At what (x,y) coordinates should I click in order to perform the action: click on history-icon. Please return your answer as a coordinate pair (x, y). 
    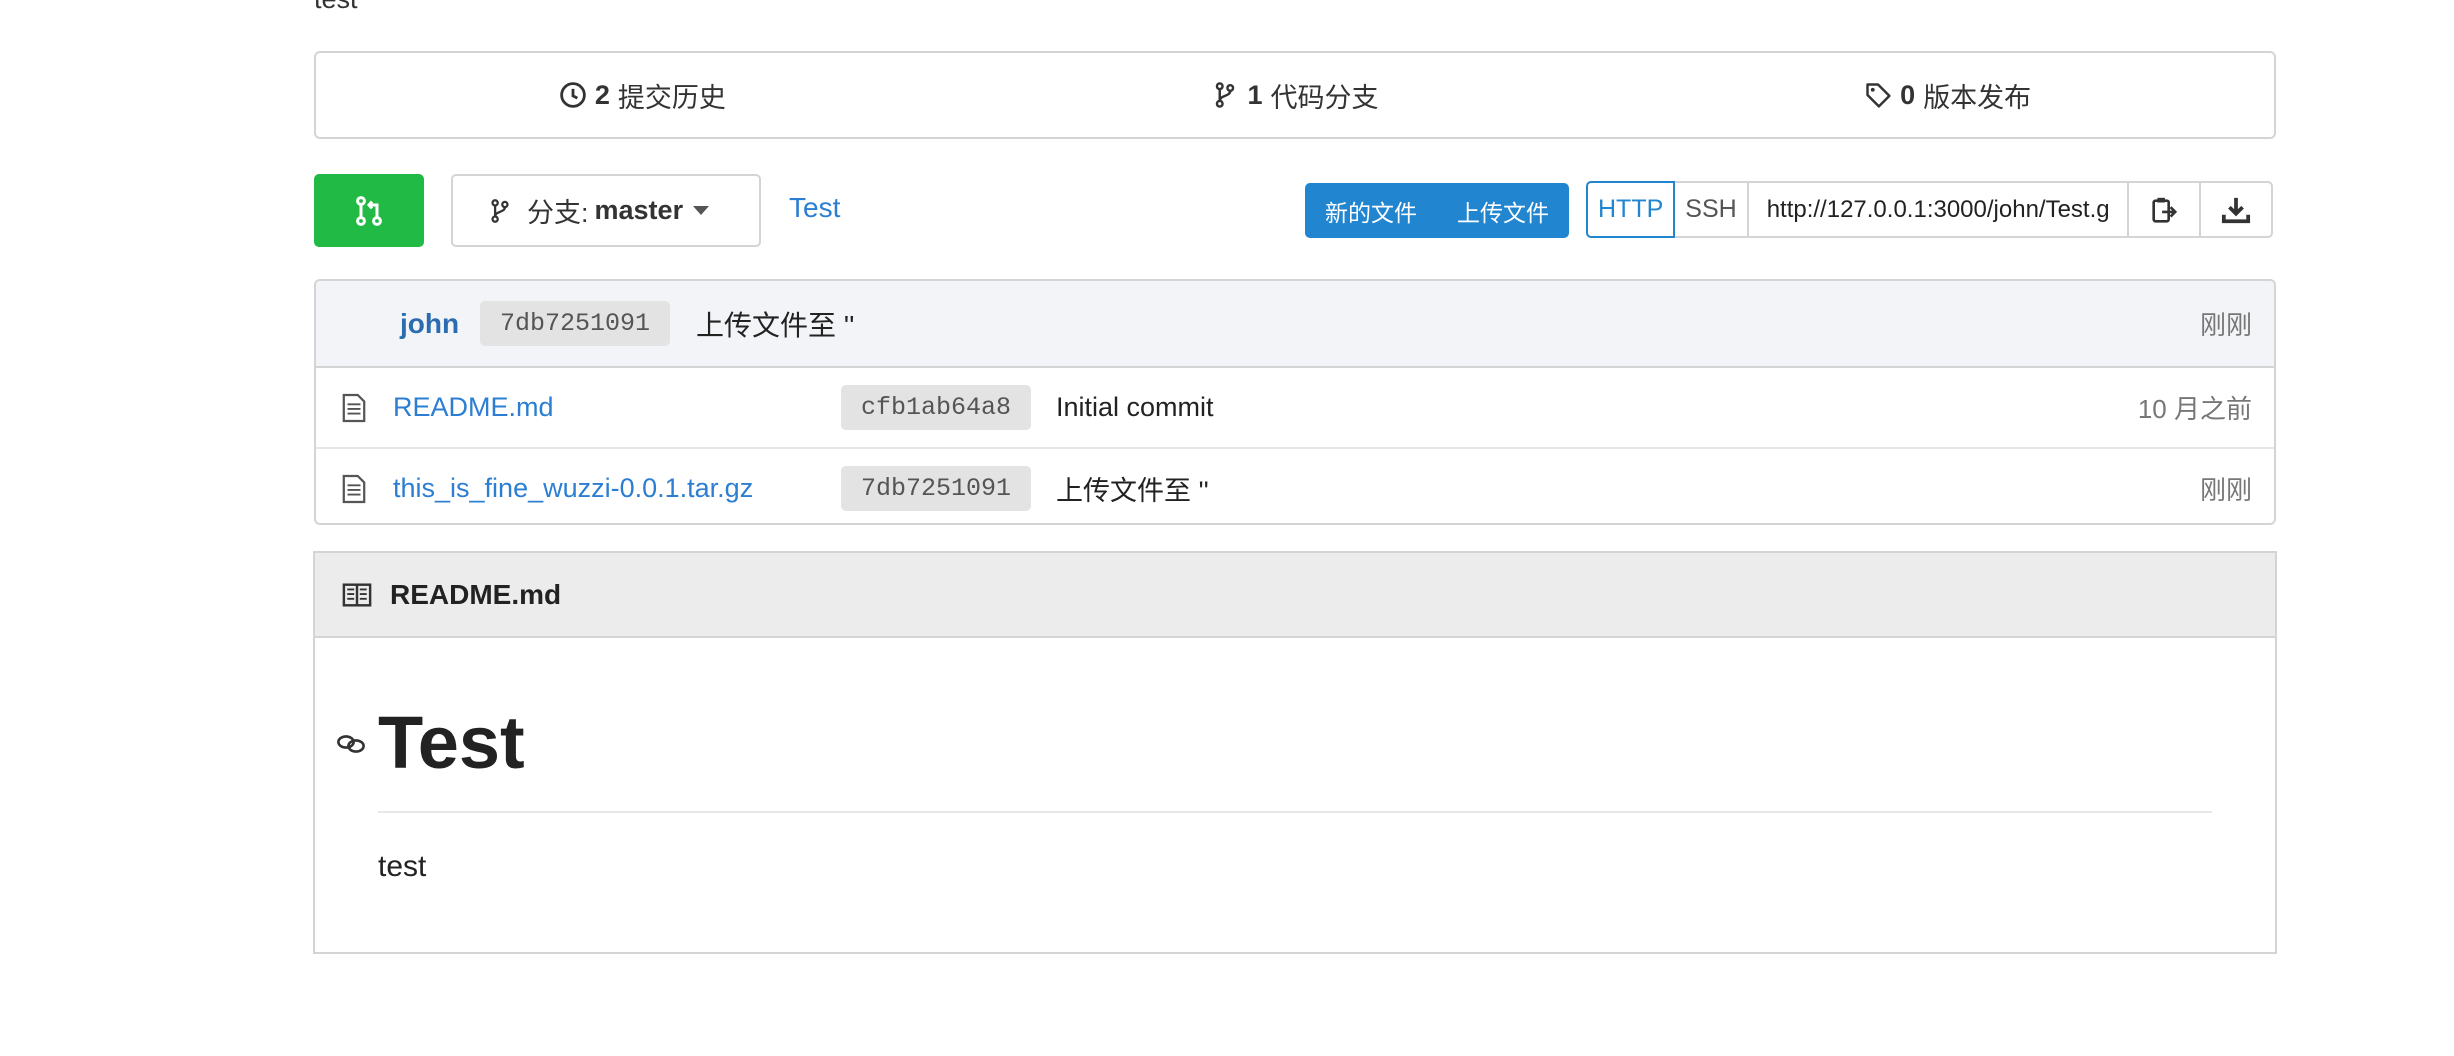
    Looking at the image, I should click on (573, 95).